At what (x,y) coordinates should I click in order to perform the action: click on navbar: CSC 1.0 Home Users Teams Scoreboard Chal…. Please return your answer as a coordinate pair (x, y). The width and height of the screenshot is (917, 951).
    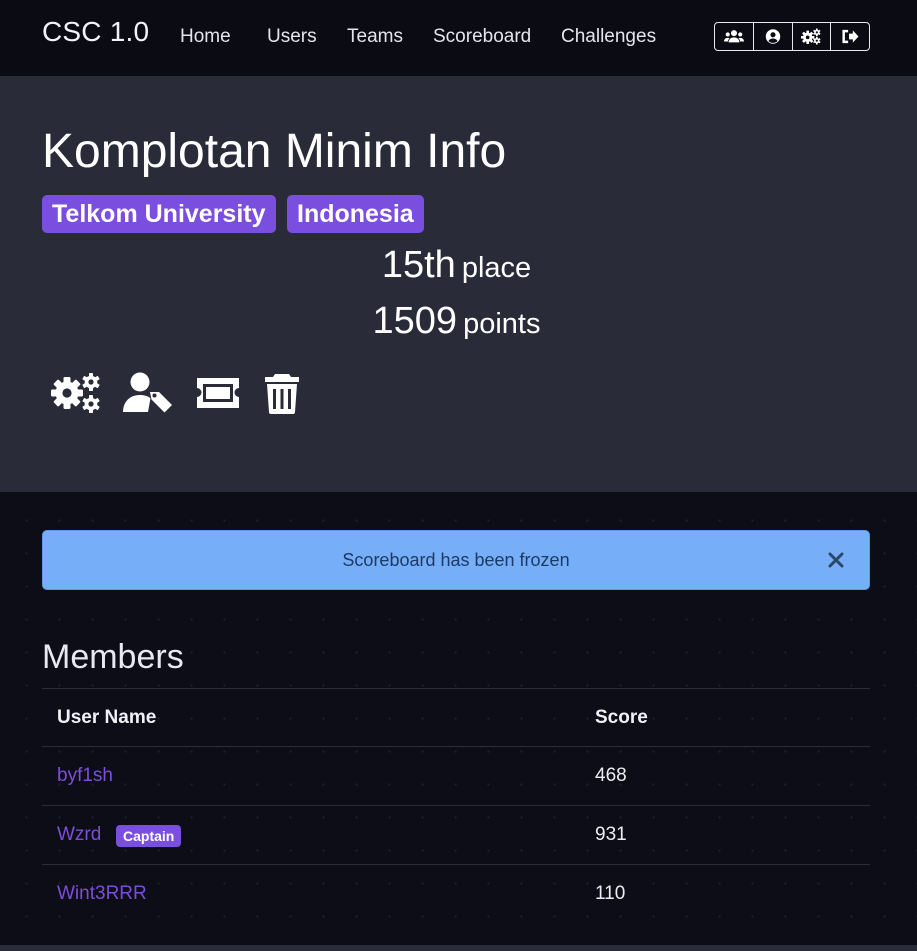
    Looking at the image, I should click on (458, 38).